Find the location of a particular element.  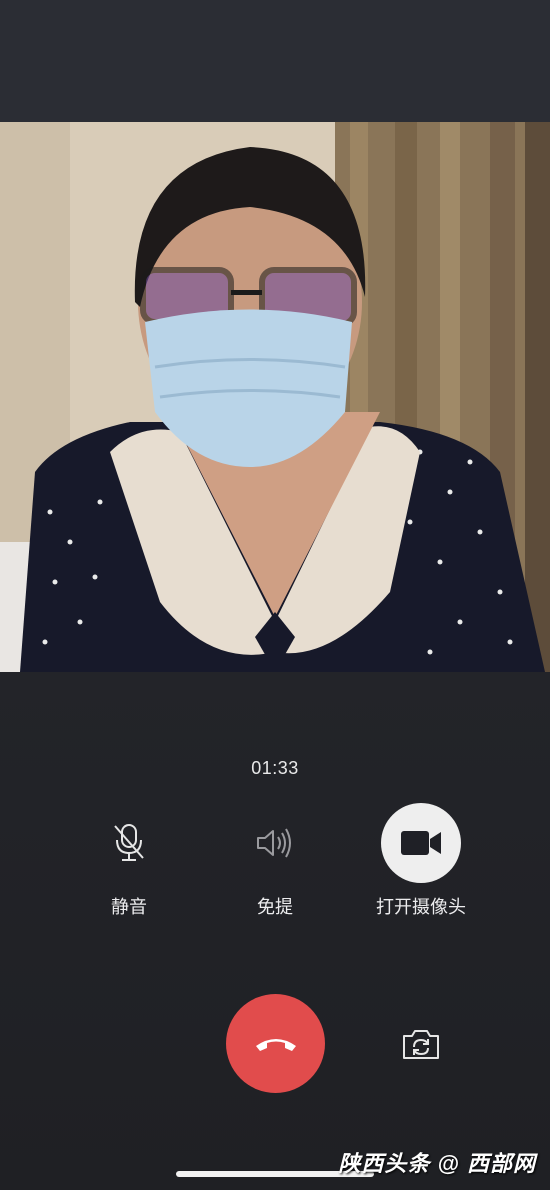

status-bar-area is located at coordinates (275, 61).